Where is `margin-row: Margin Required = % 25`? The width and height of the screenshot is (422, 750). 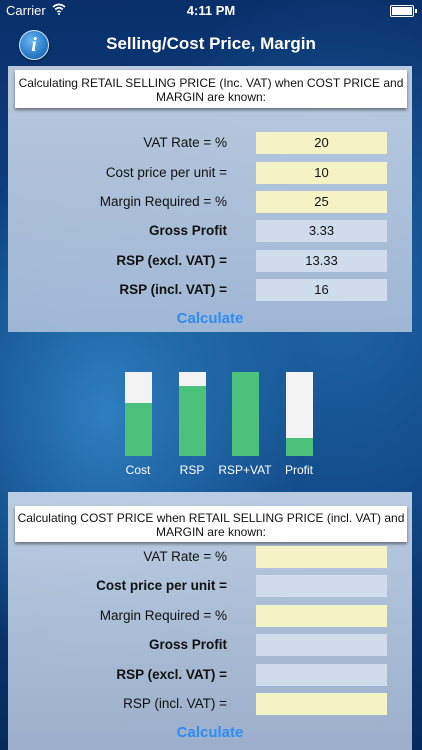 margin-row: Margin Required = % 25 is located at coordinates (210, 202).